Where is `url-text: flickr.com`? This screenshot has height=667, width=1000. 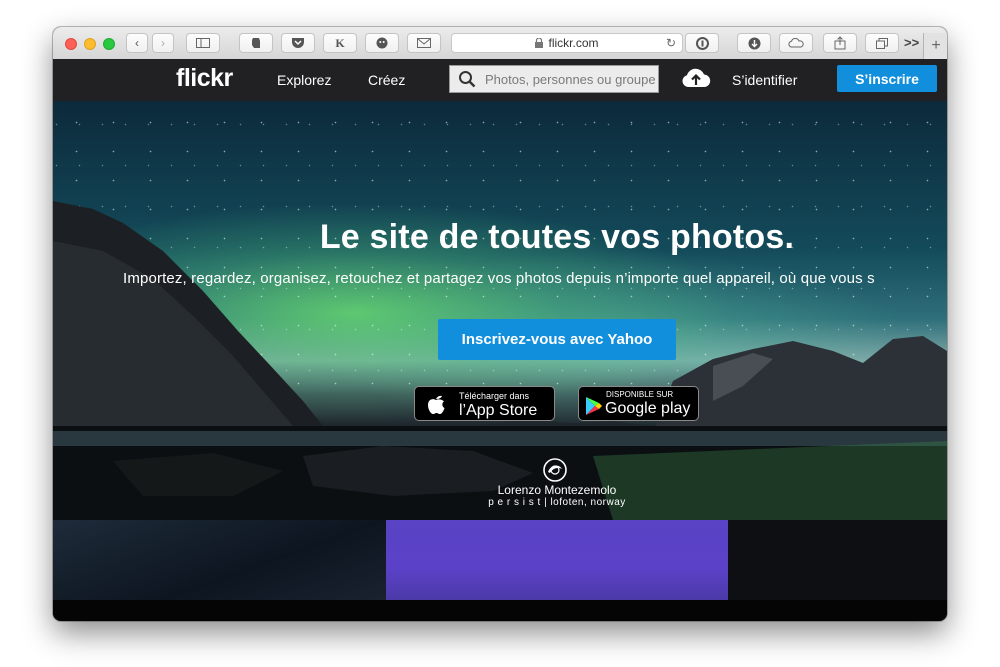 url-text: flickr.com is located at coordinates (573, 43).